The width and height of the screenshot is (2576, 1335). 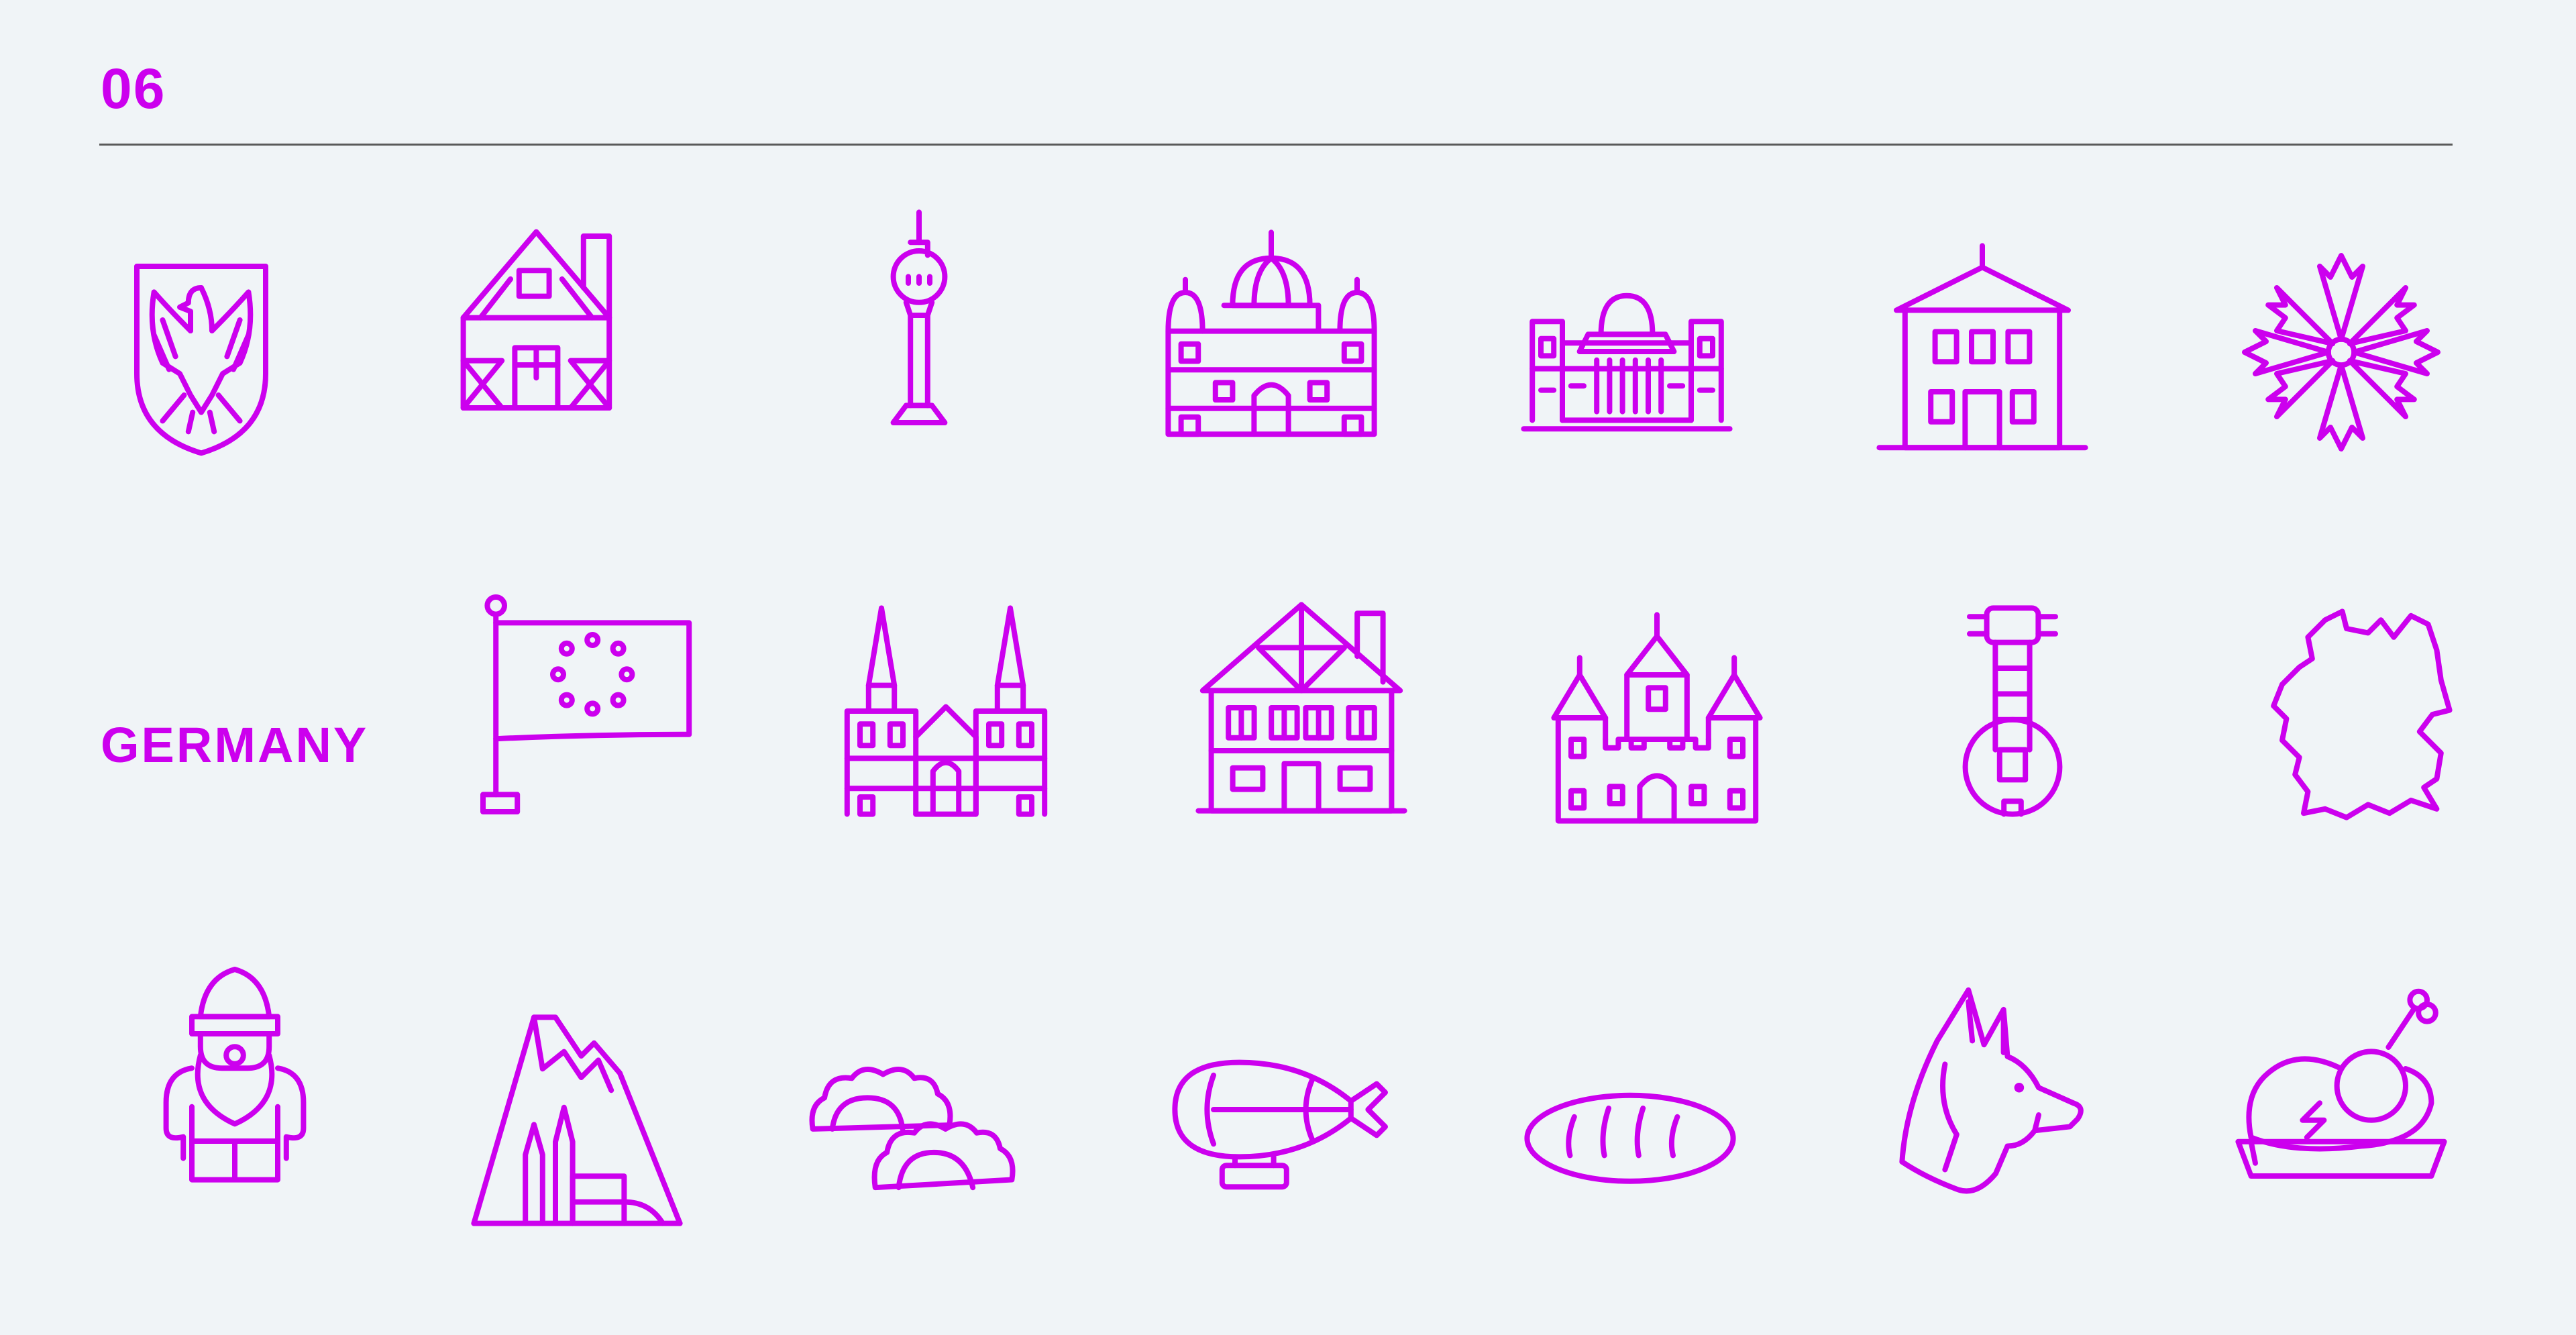 I want to click on section-number: 06, so click(x=133, y=88).